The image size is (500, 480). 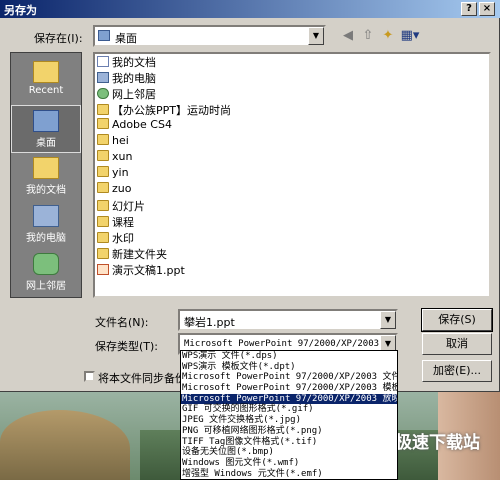 What do you see at coordinates (103, 269) in the screenshot?
I see `ppt-file-icon` at bounding box center [103, 269].